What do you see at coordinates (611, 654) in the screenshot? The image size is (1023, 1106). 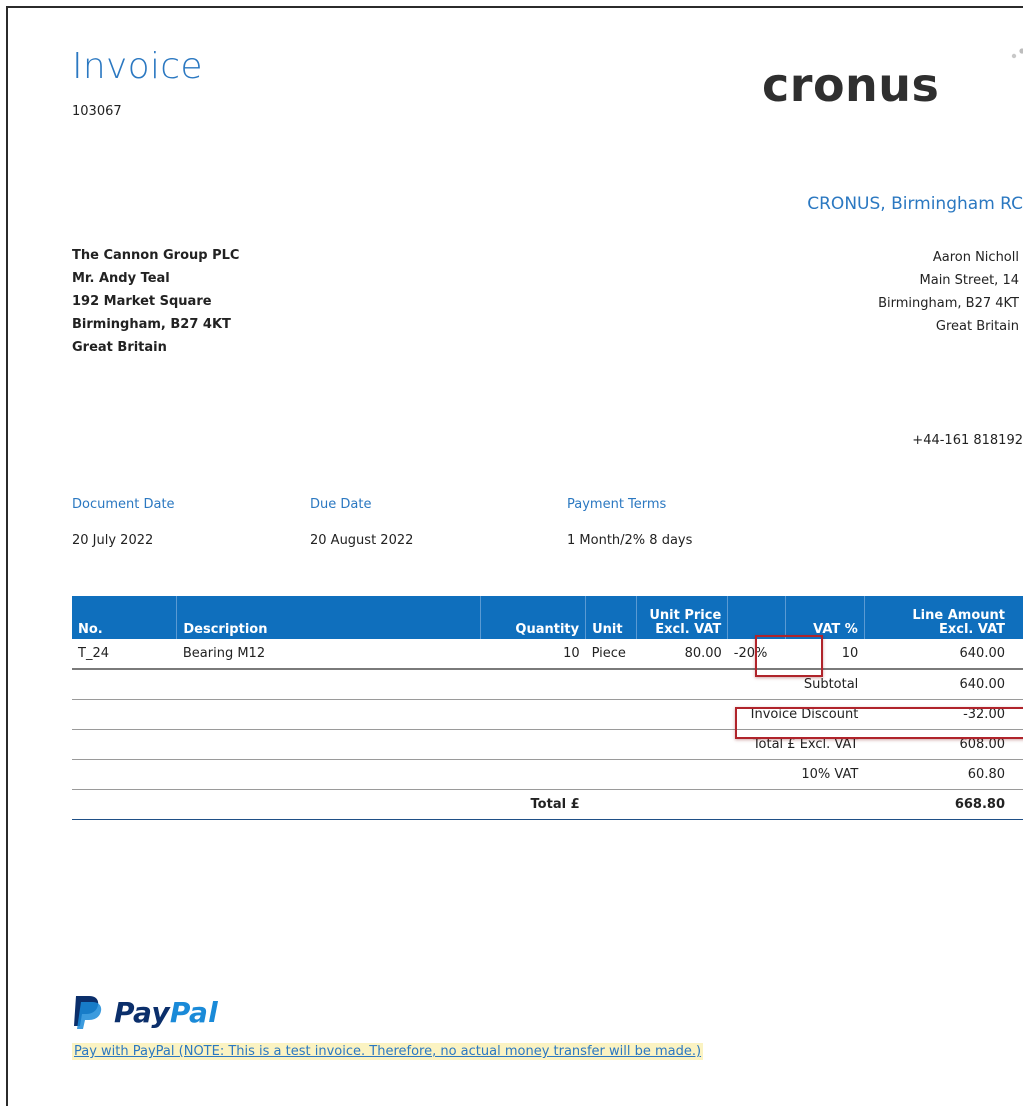 I see `line-unit: Piece` at bounding box center [611, 654].